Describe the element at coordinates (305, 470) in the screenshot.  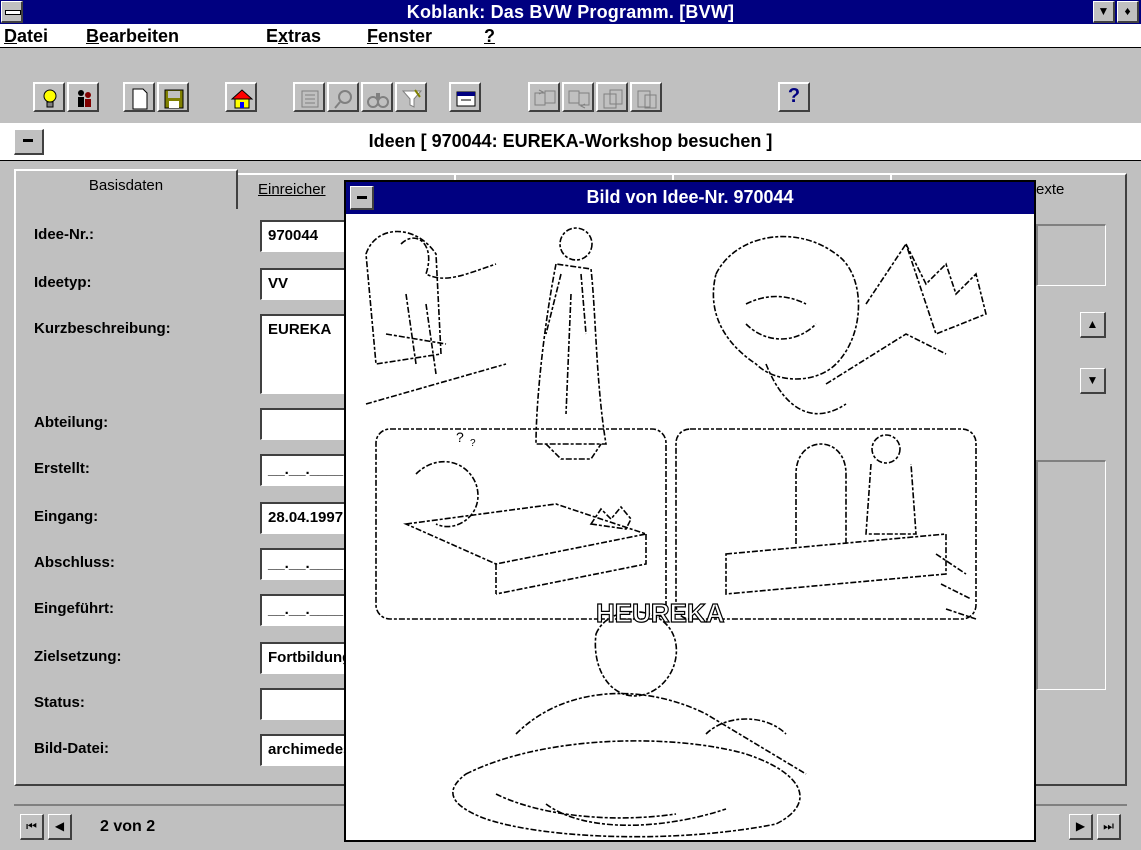
I see `erstellt-field: __.__.____` at that location.